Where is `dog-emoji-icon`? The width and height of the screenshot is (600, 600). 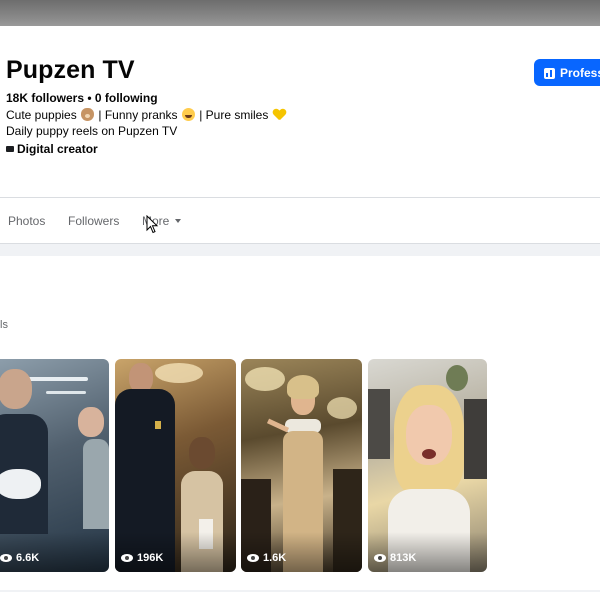 dog-emoji-icon is located at coordinates (88, 114).